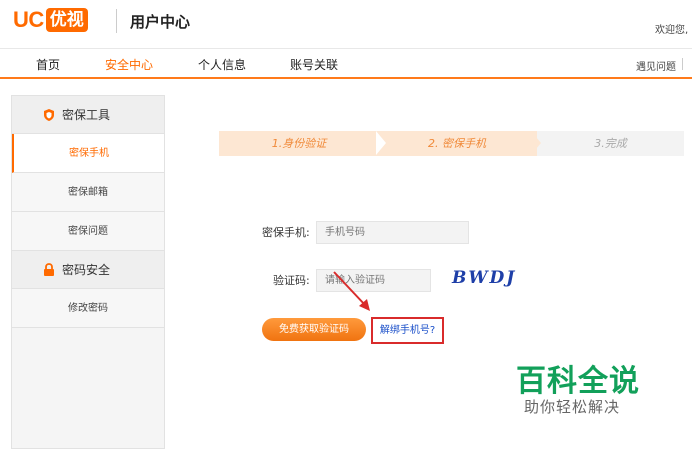  I want to click on watermark-title: 百科全说, so click(578, 381).